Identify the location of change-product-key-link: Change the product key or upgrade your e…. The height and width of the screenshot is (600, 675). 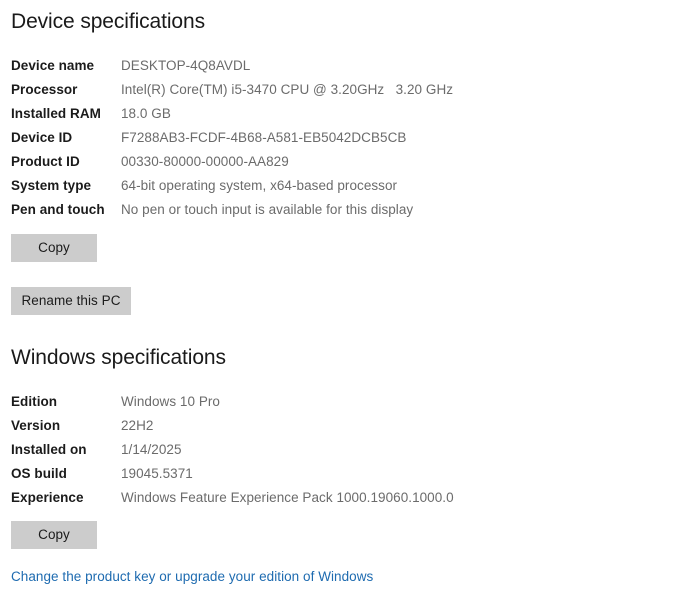
(192, 576).